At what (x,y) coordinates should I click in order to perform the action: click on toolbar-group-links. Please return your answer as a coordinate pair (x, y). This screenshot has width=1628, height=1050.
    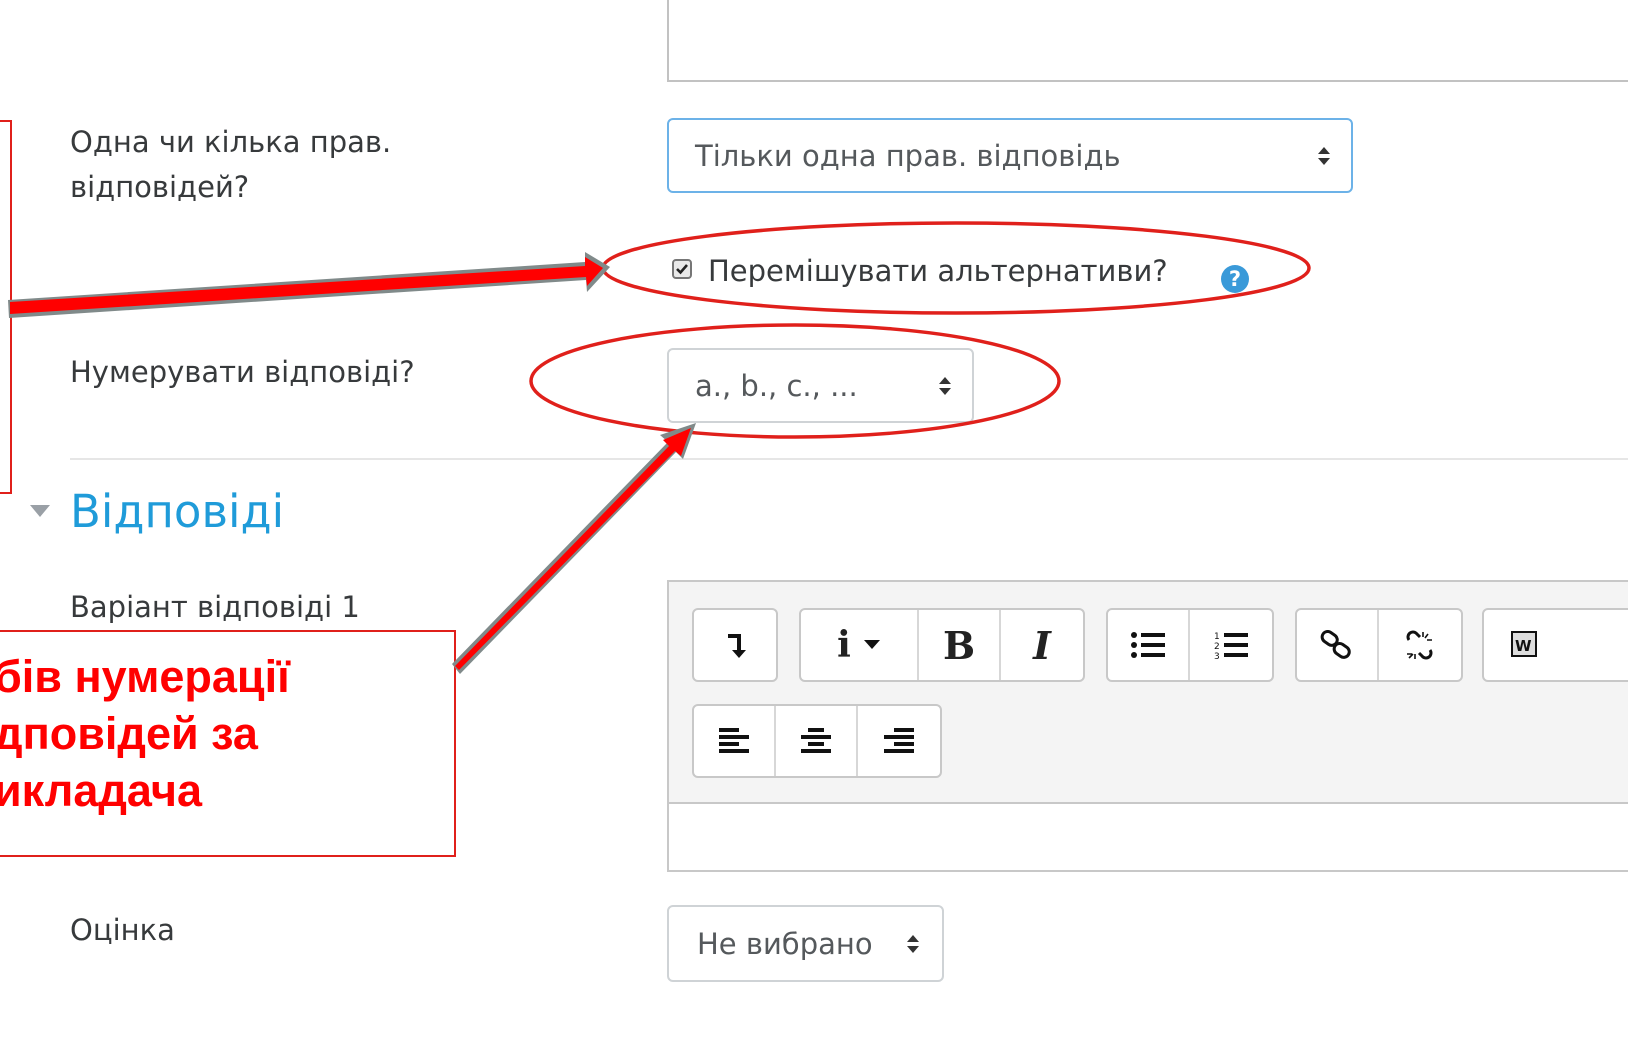
    Looking at the image, I should click on (1379, 645).